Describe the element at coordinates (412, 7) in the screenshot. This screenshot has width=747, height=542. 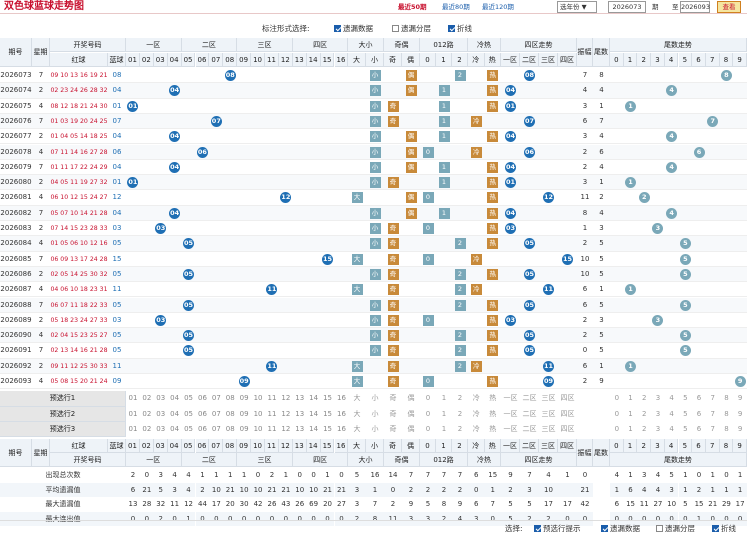
I see `recent-50-link: 最近50期` at that location.